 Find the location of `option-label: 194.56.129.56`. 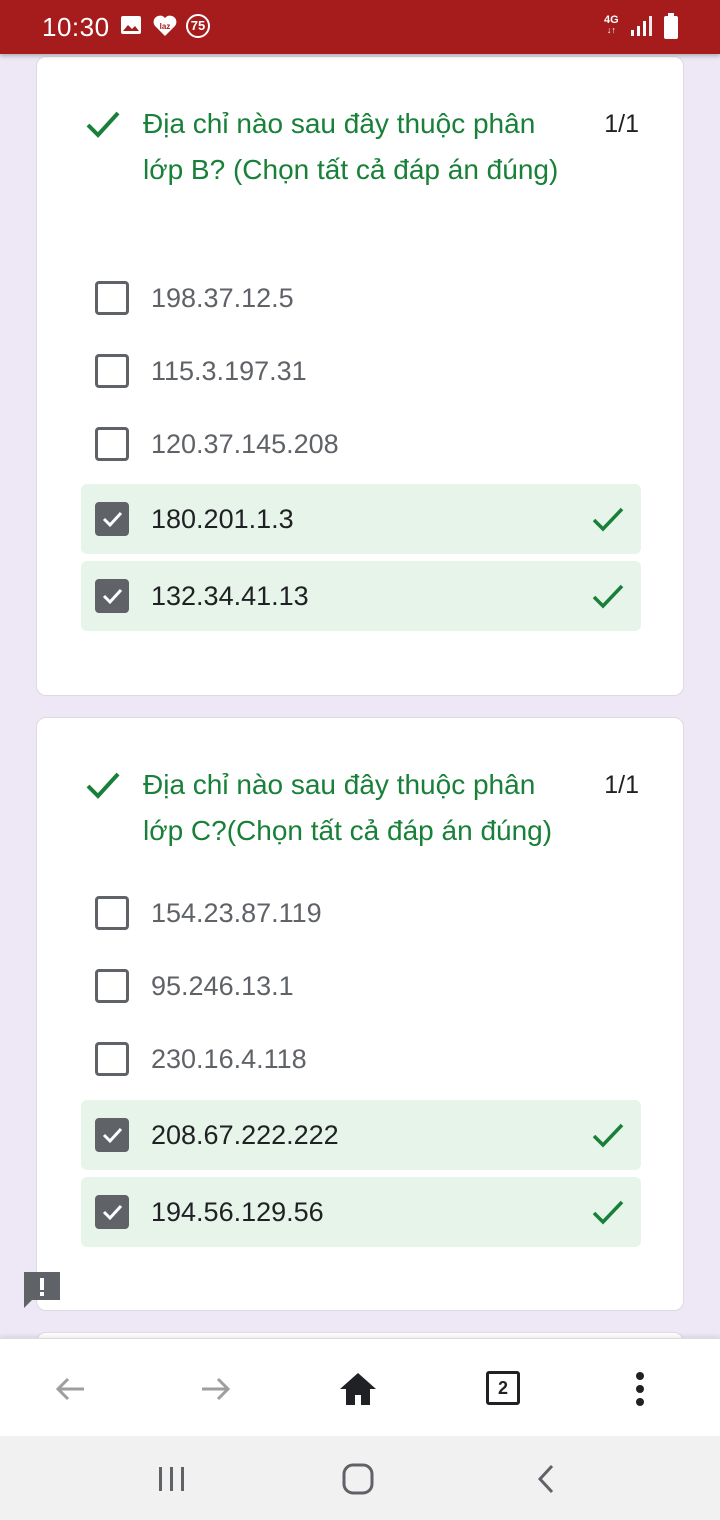

option-label: 194.56.129.56 is located at coordinates (237, 1212).